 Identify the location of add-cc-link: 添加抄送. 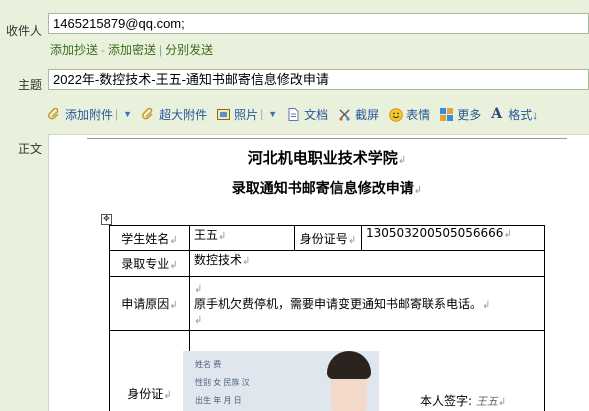
(74, 50).